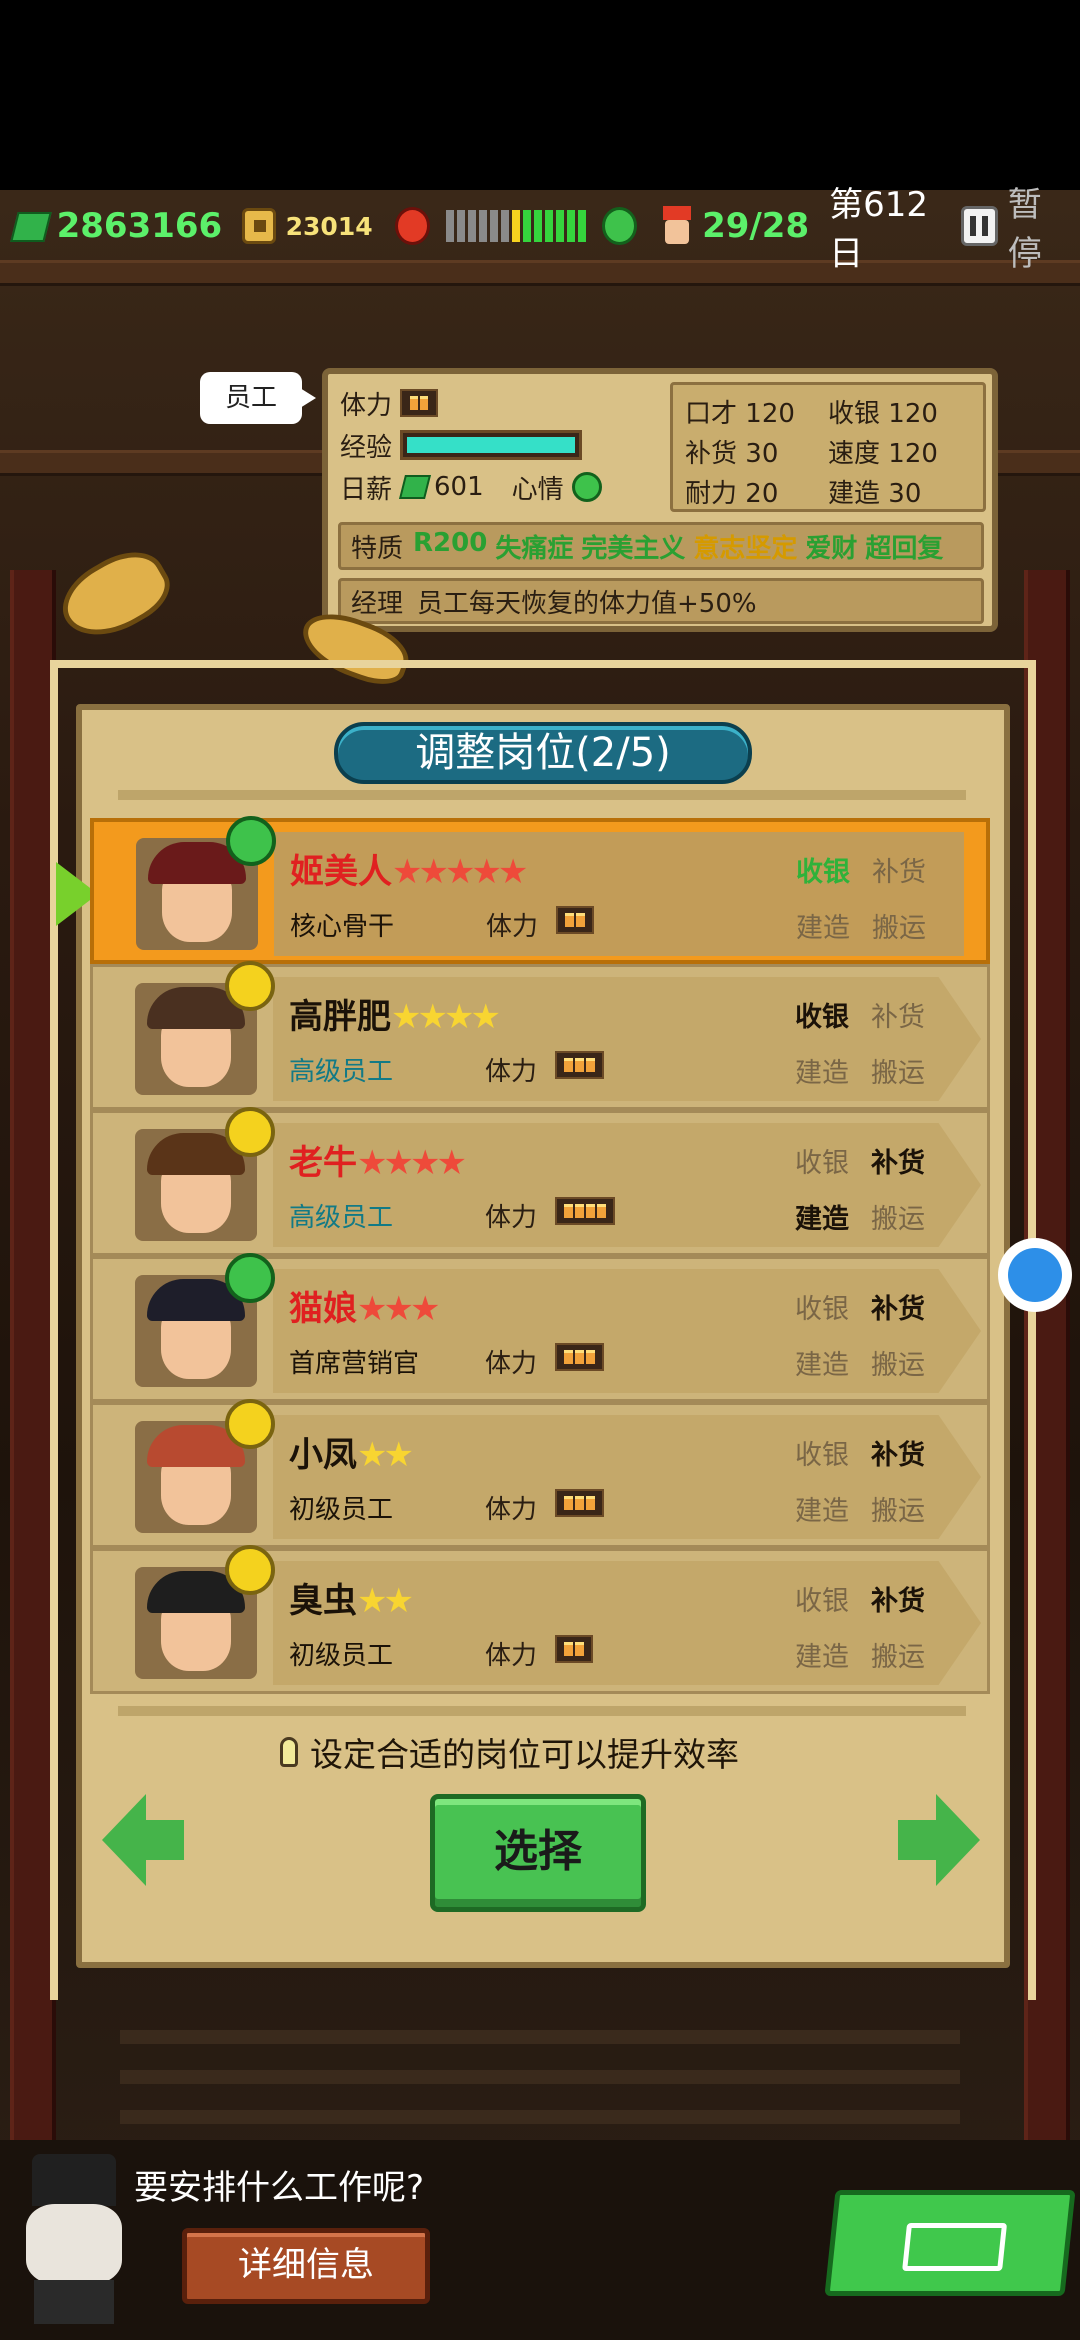 The image size is (1080, 2340). What do you see at coordinates (875, 493) in the screenshot?
I see `attribute-stat: 建造 30` at bounding box center [875, 493].